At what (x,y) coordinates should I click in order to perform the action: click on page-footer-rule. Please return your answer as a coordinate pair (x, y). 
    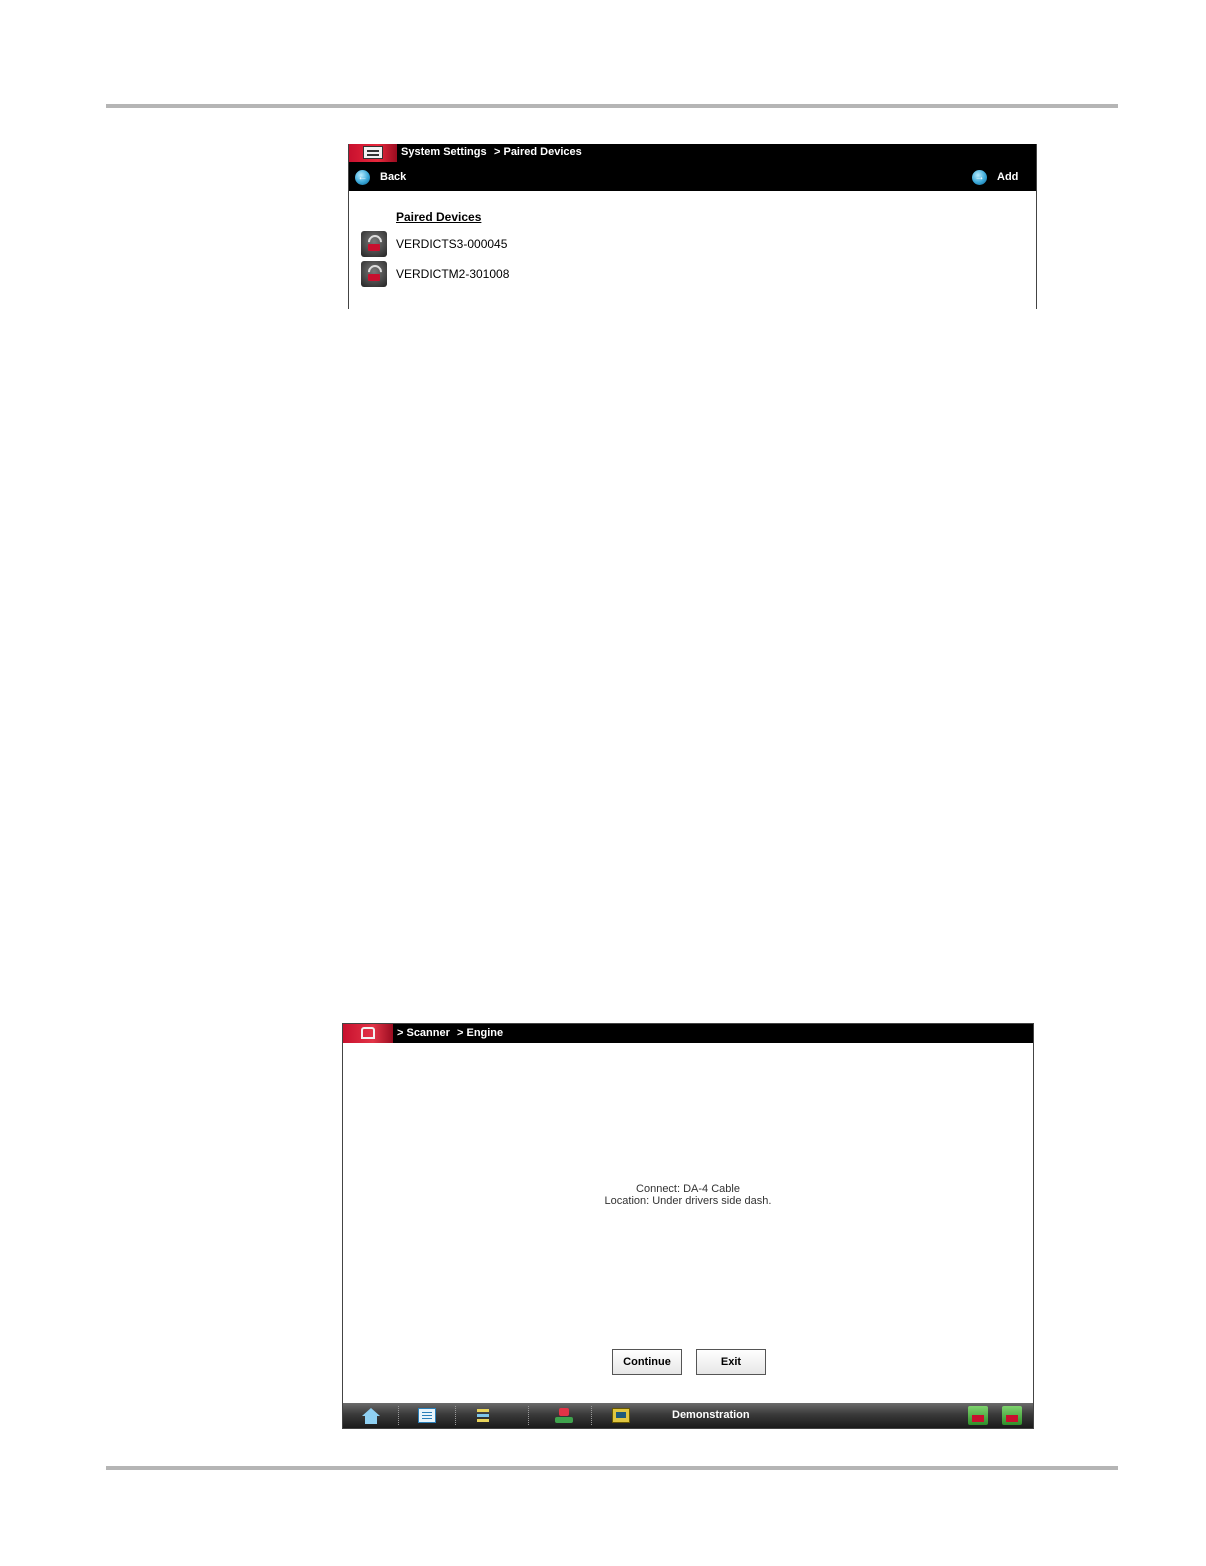
    Looking at the image, I should click on (612, 1468).